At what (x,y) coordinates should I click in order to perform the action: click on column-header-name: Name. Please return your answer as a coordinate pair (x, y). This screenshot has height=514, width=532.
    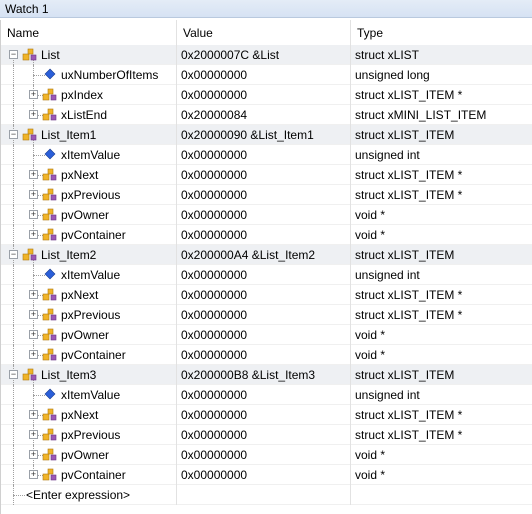
    Looking at the image, I should click on (89, 32).